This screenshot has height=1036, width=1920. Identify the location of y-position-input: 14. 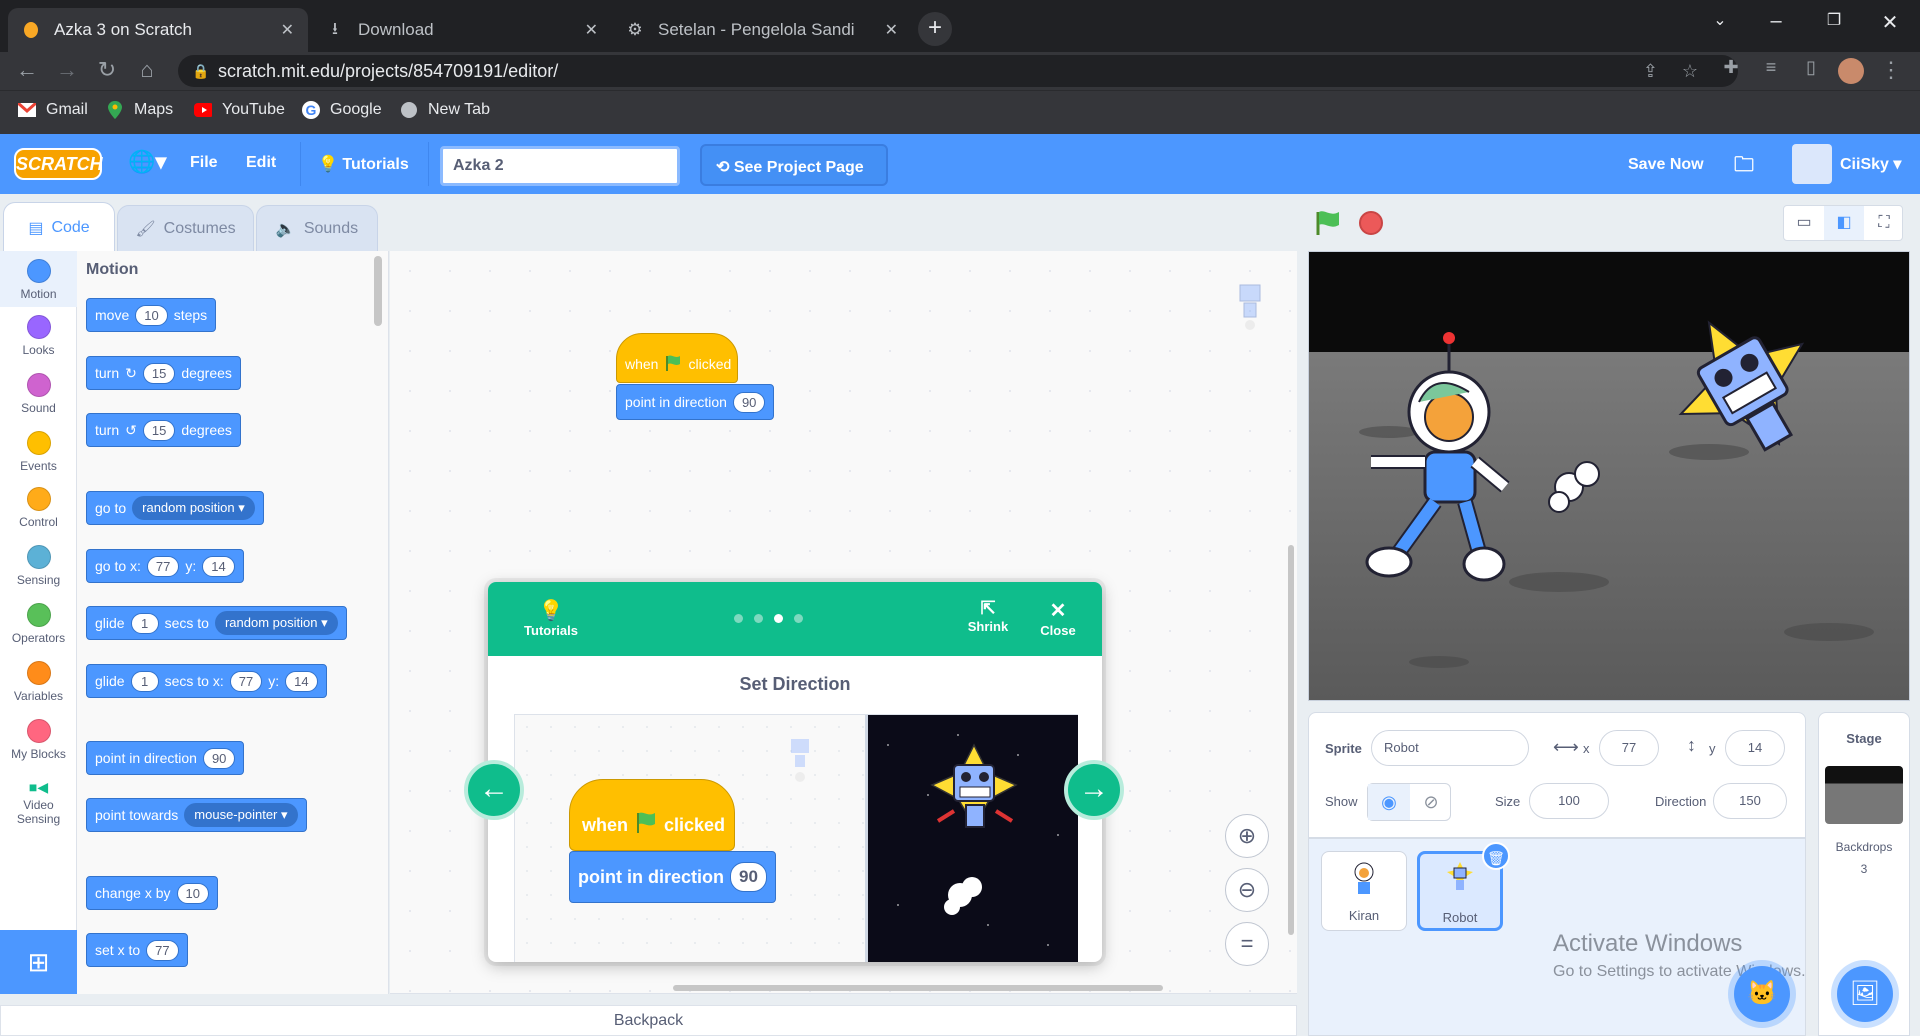
(1755, 748).